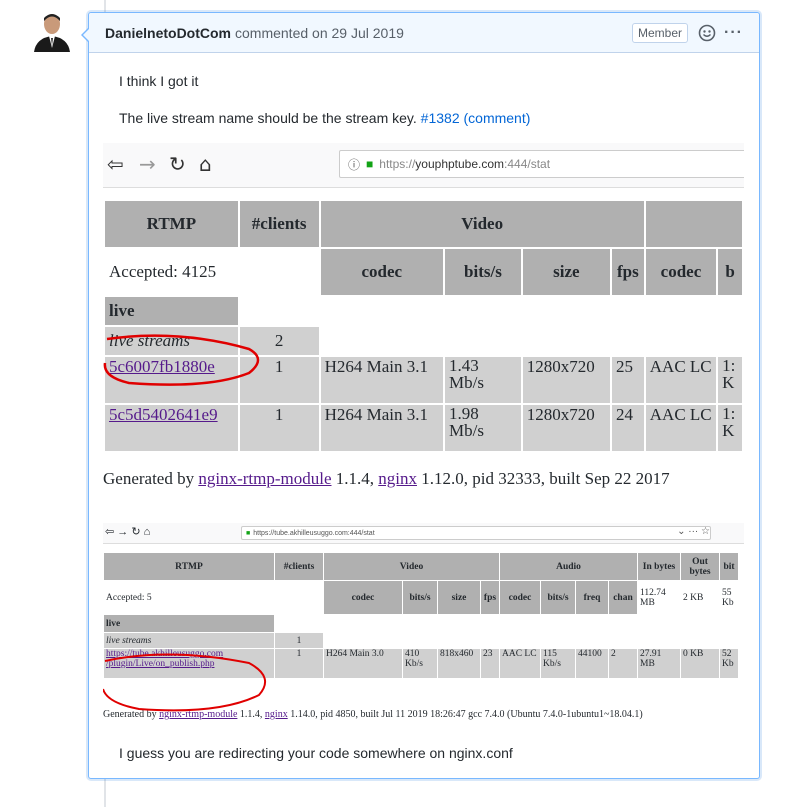  What do you see at coordinates (52, 32) in the screenshot?
I see `avatar` at bounding box center [52, 32].